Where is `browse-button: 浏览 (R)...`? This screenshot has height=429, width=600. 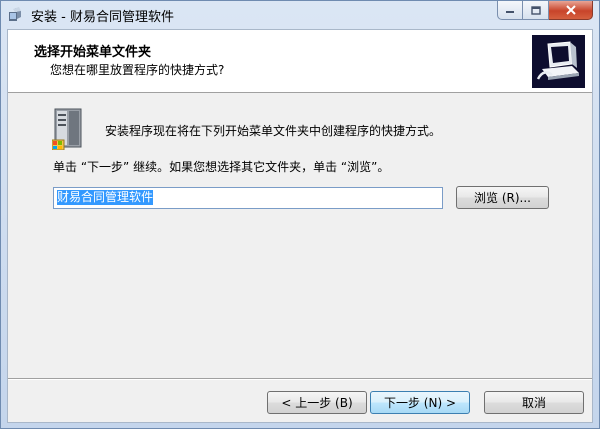 browse-button: 浏览 (R)... is located at coordinates (502, 197).